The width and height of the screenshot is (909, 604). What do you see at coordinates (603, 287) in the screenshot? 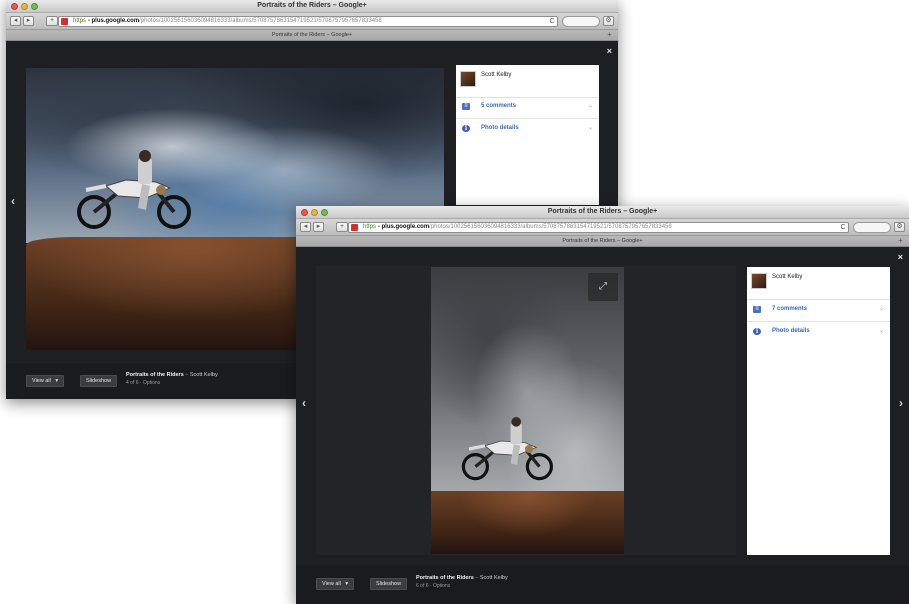
I see `expand-icon: ⤢` at bounding box center [603, 287].